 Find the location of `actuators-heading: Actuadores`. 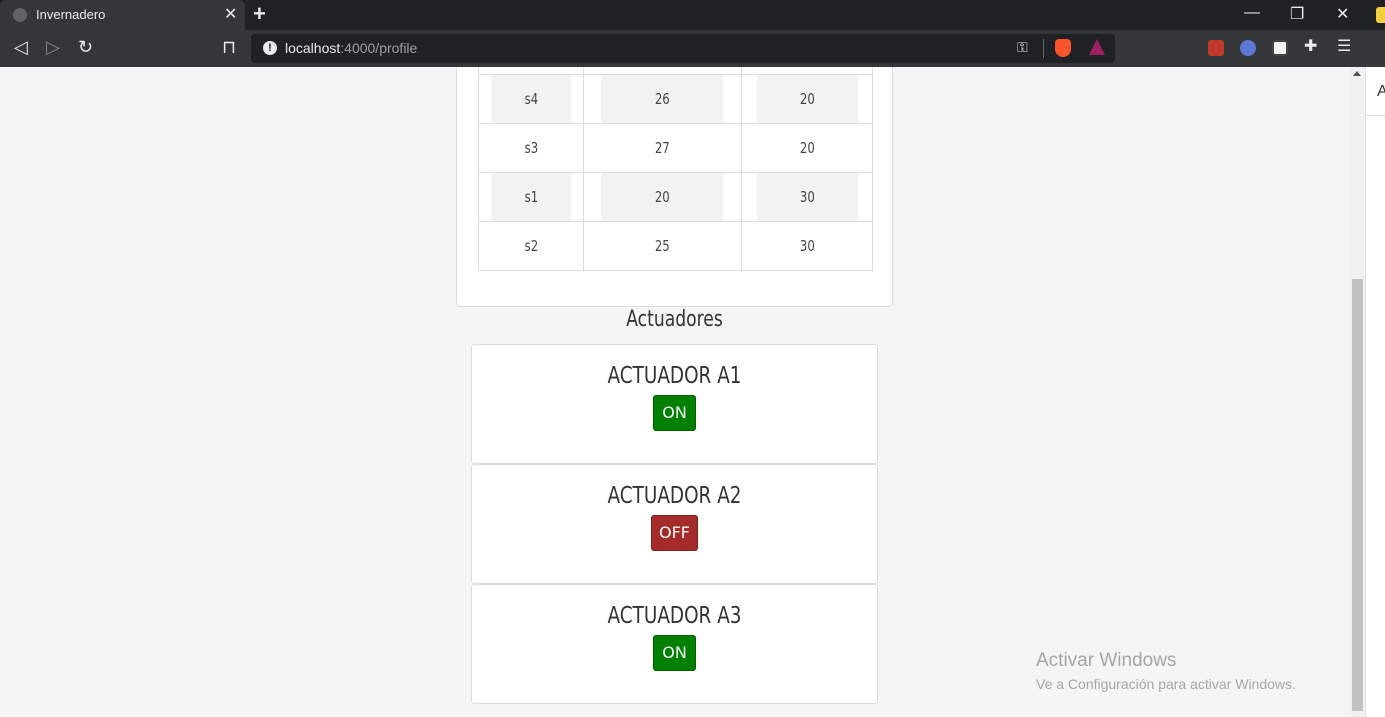

actuators-heading: Actuadores is located at coordinates (674, 319).